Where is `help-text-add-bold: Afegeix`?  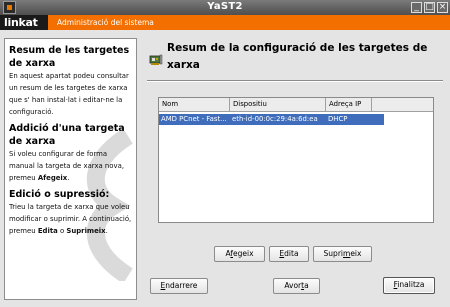
help-text-add-bold: Afegeix is located at coordinates (52, 178).